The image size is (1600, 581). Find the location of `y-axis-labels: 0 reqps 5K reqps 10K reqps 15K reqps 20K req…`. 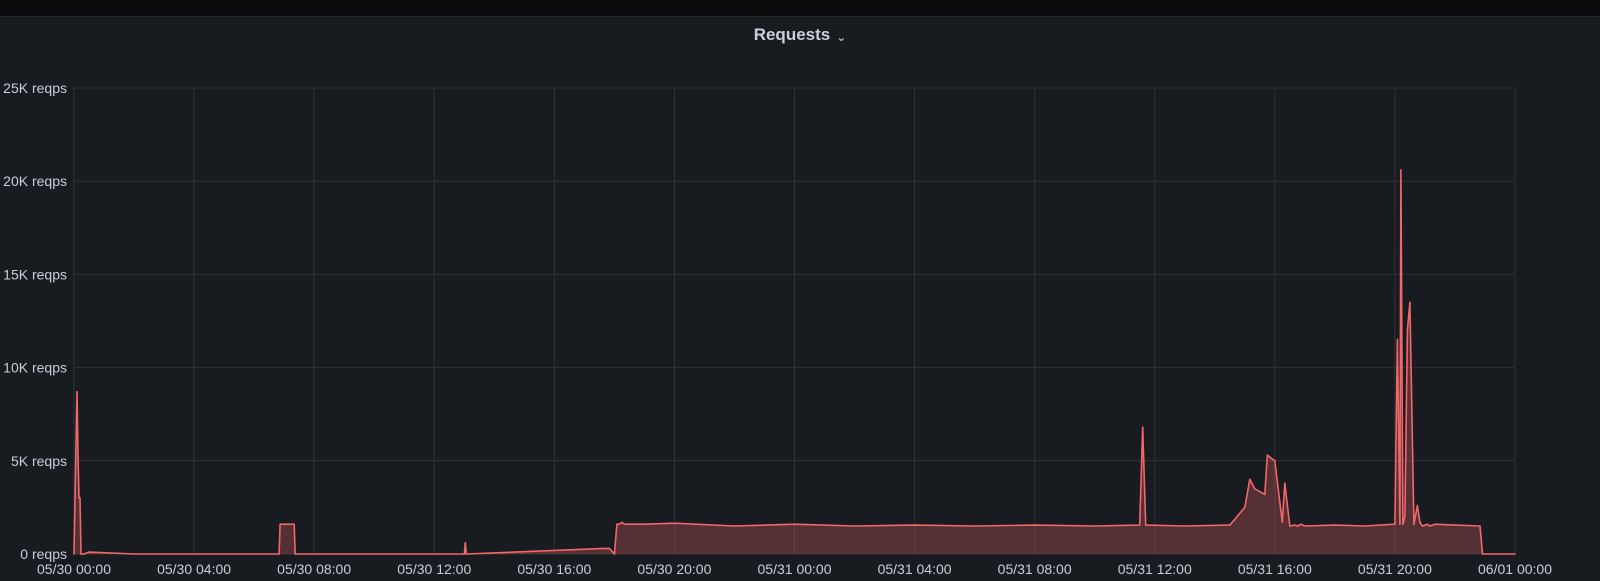

y-axis-labels: 0 reqps 5K reqps 10K reqps 15K reqps 20K req… is located at coordinates (35, 321).